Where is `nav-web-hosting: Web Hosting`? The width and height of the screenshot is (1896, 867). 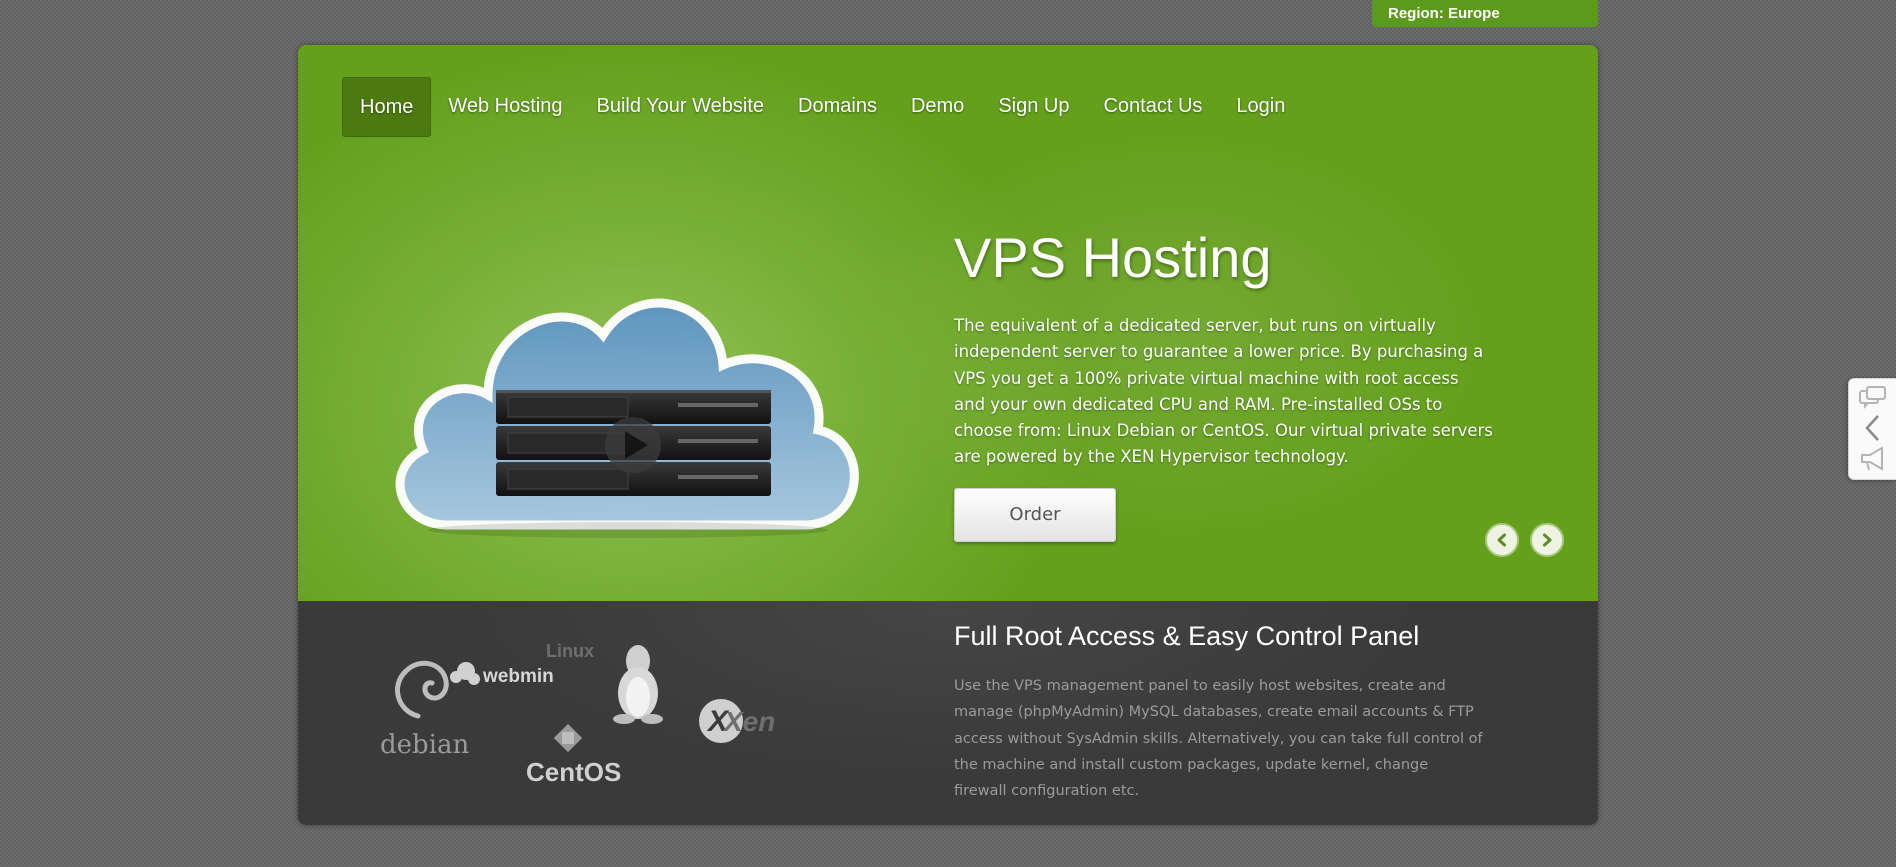
nav-web-hosting: Web Hosting is located at coordinates (505, 107).